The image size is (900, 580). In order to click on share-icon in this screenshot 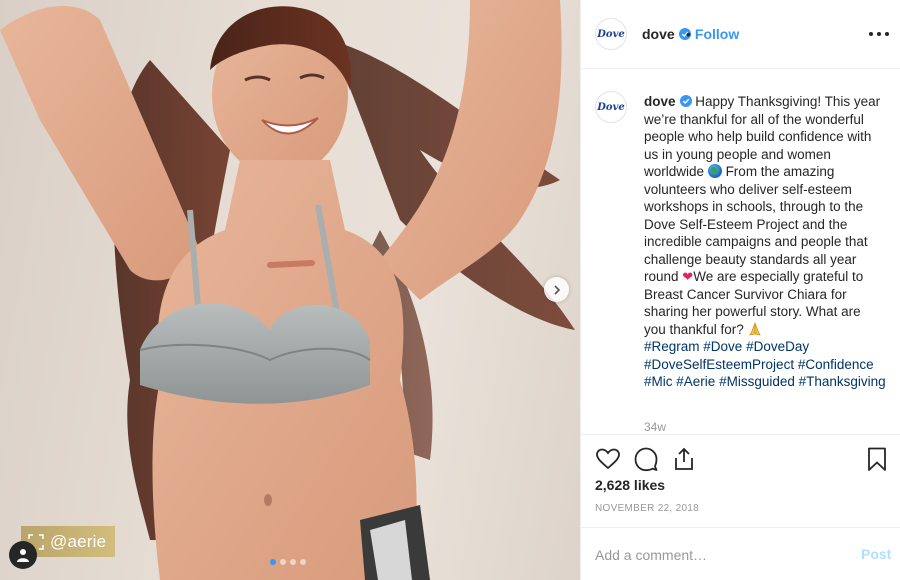, I will do `click(684, 458)`.